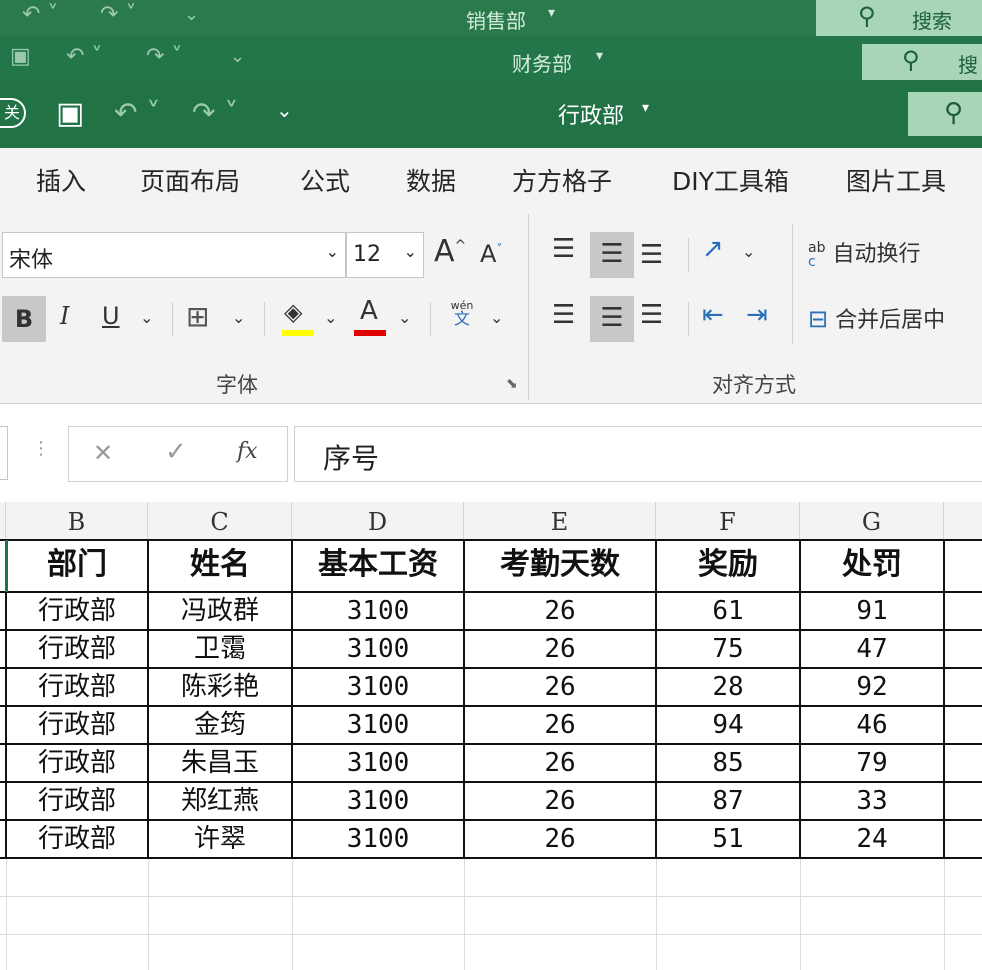 The height and width of the screenshot is (970, 982). I want to click on cancel-icon: ✕, so click(103, 453).